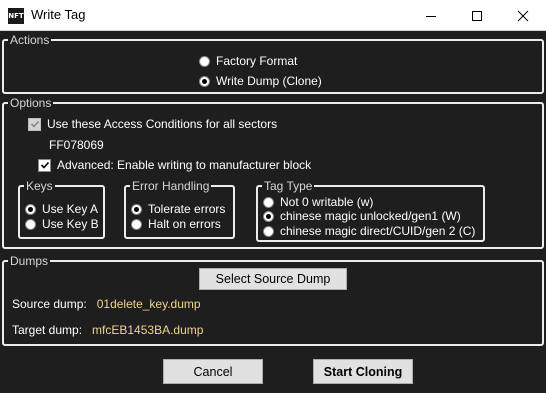 Image resolution: width=546 pixels, height=393 pixels. I want to click on cancel-button: Cancel, so click(213, 371).